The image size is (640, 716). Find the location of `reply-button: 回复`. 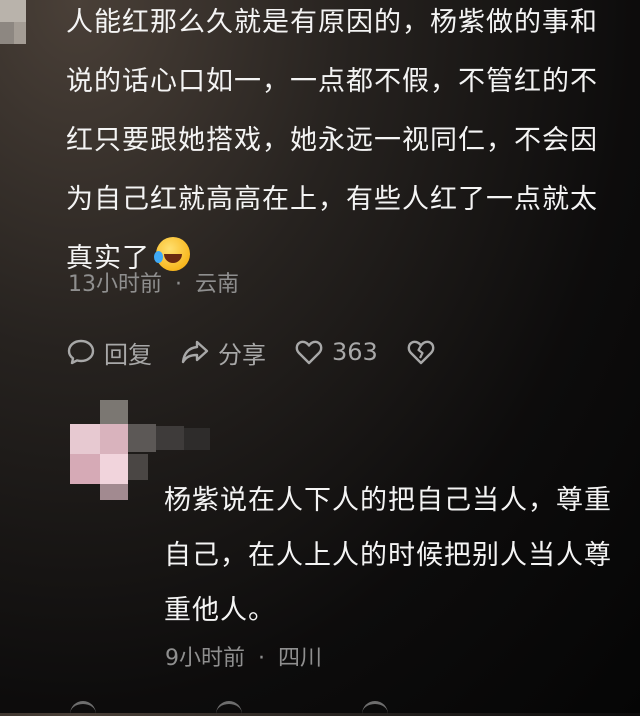

reply-button: 回复 is located at coordinates (109, 352).